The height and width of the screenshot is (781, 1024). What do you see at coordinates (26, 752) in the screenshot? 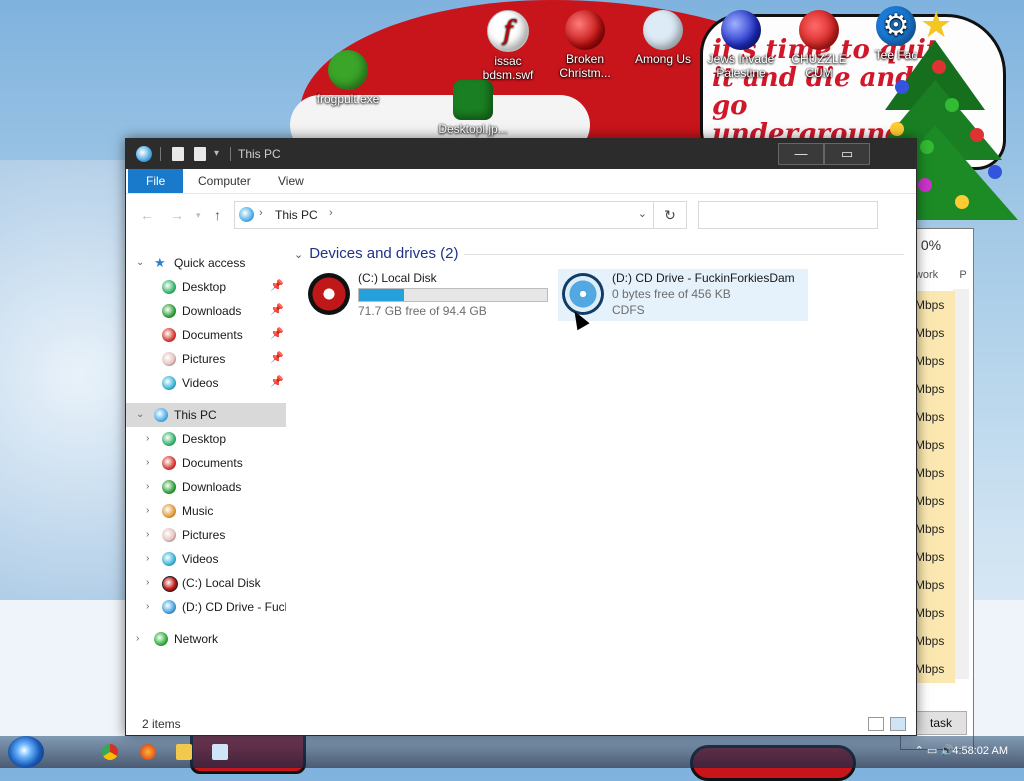
I see `start-button` at bounding box center [26, 752].